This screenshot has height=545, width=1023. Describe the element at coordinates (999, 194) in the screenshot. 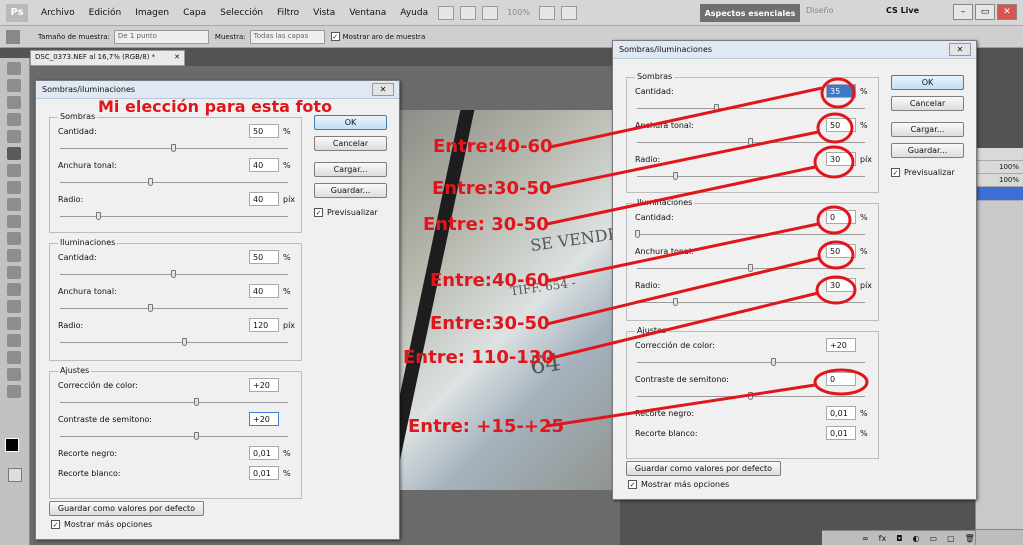

I see `selected-layer-row` at that location.